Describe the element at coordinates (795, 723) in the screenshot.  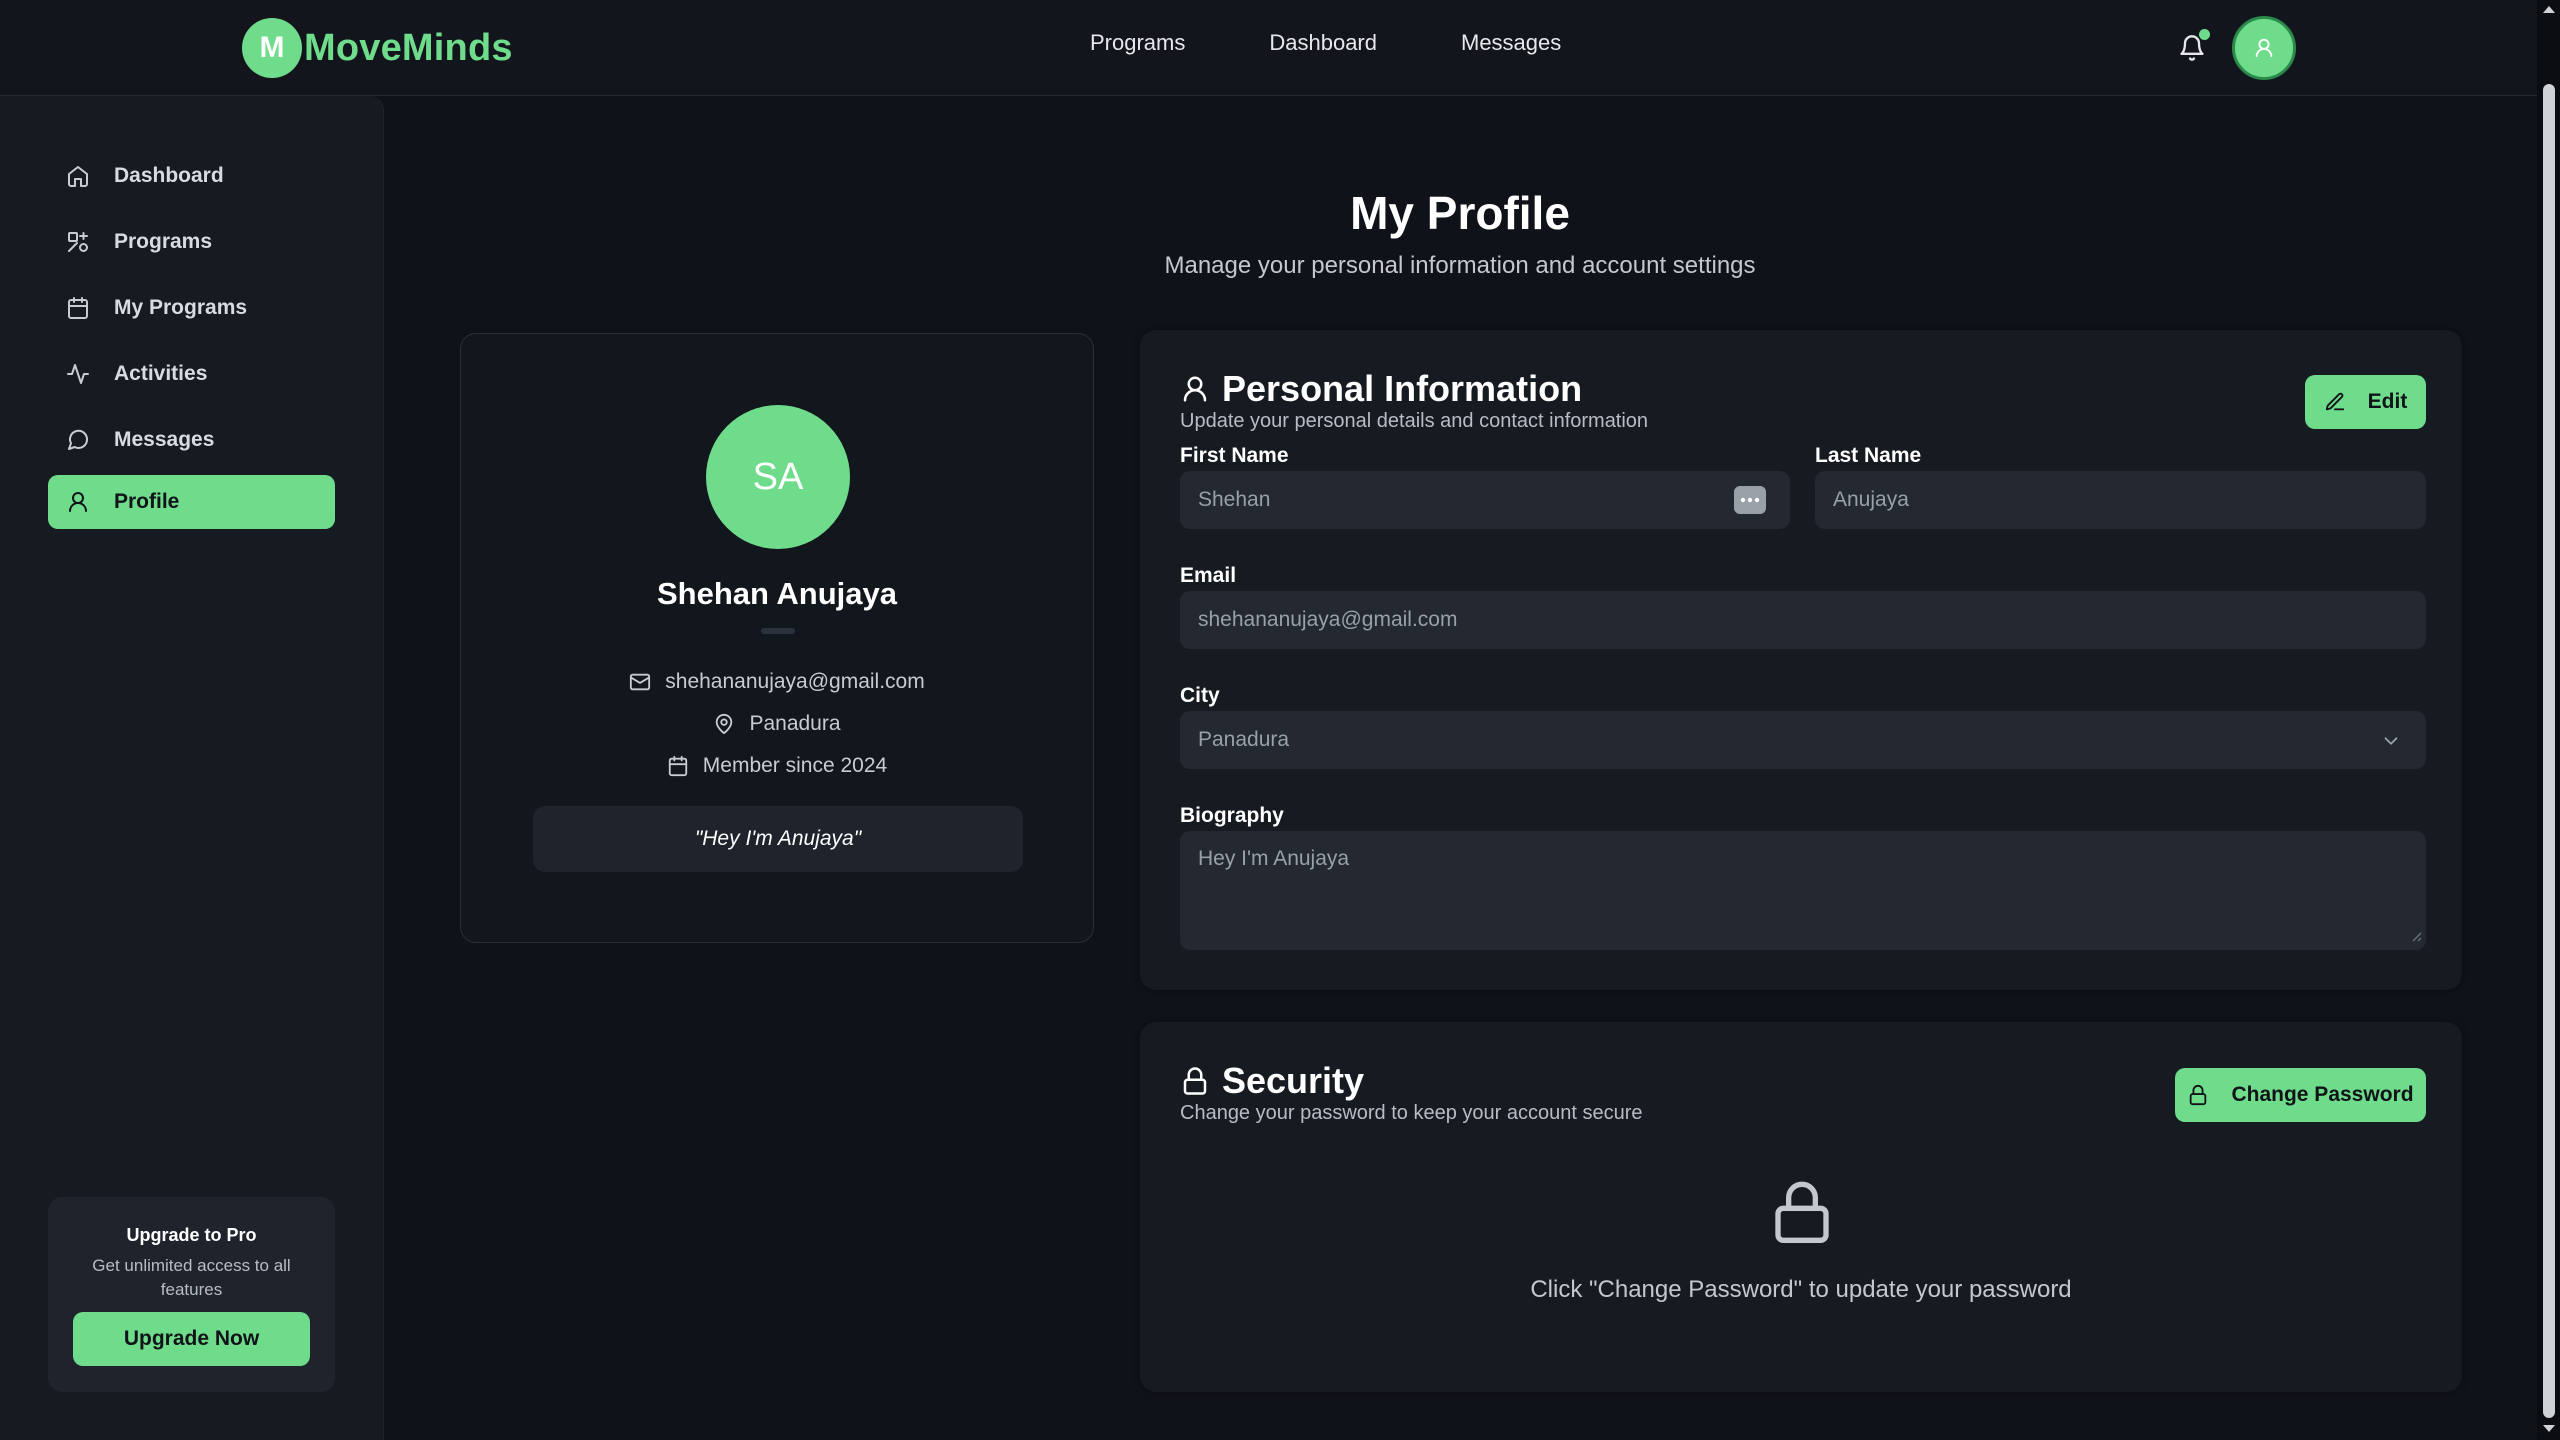
I see `profile-city: Panadura` at that location.